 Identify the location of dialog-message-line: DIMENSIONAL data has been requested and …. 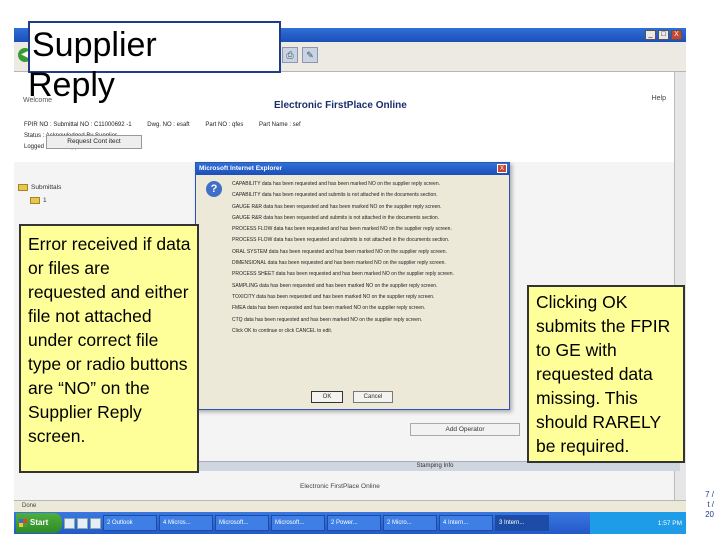
(339, 263).